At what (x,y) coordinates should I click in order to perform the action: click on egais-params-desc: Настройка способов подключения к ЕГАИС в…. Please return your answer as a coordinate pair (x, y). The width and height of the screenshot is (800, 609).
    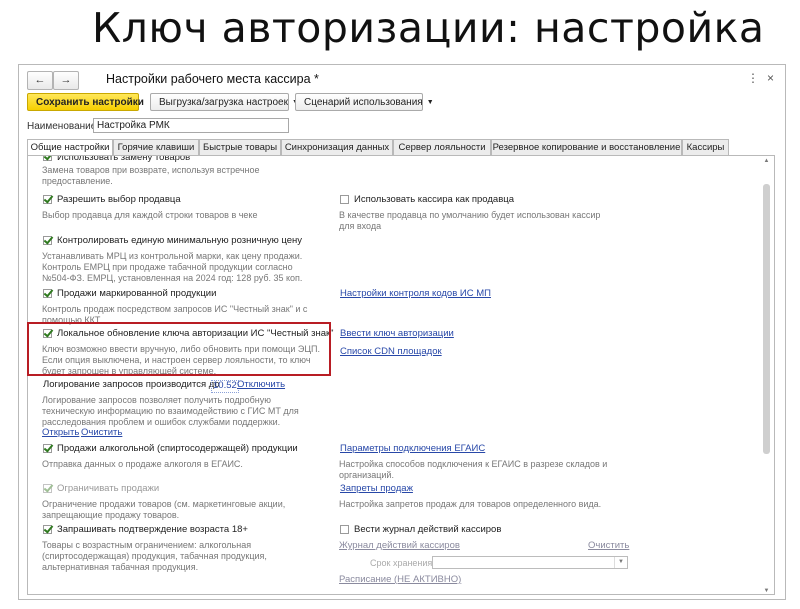
    Looking at the image, I should click on (473, 464).